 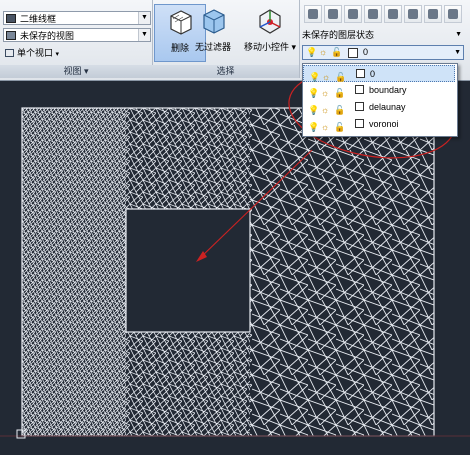 What do you see at coordinates (47, 36) in the screenshot?
I see `saved-view-value: 未保存的视图` at bounding box center [47, 36].